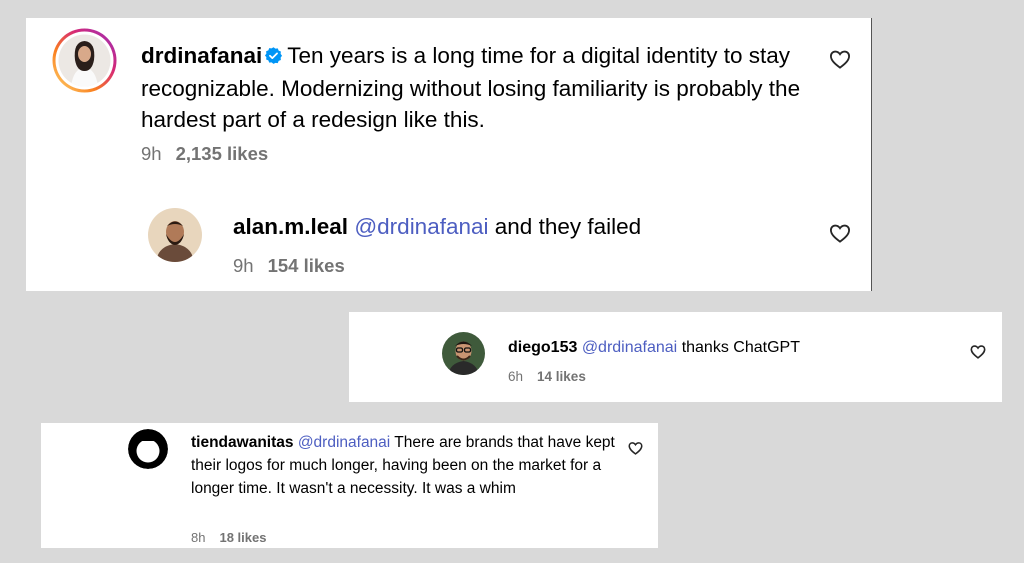  I want to click on username-link: drdinafanai, so click(201, 55).